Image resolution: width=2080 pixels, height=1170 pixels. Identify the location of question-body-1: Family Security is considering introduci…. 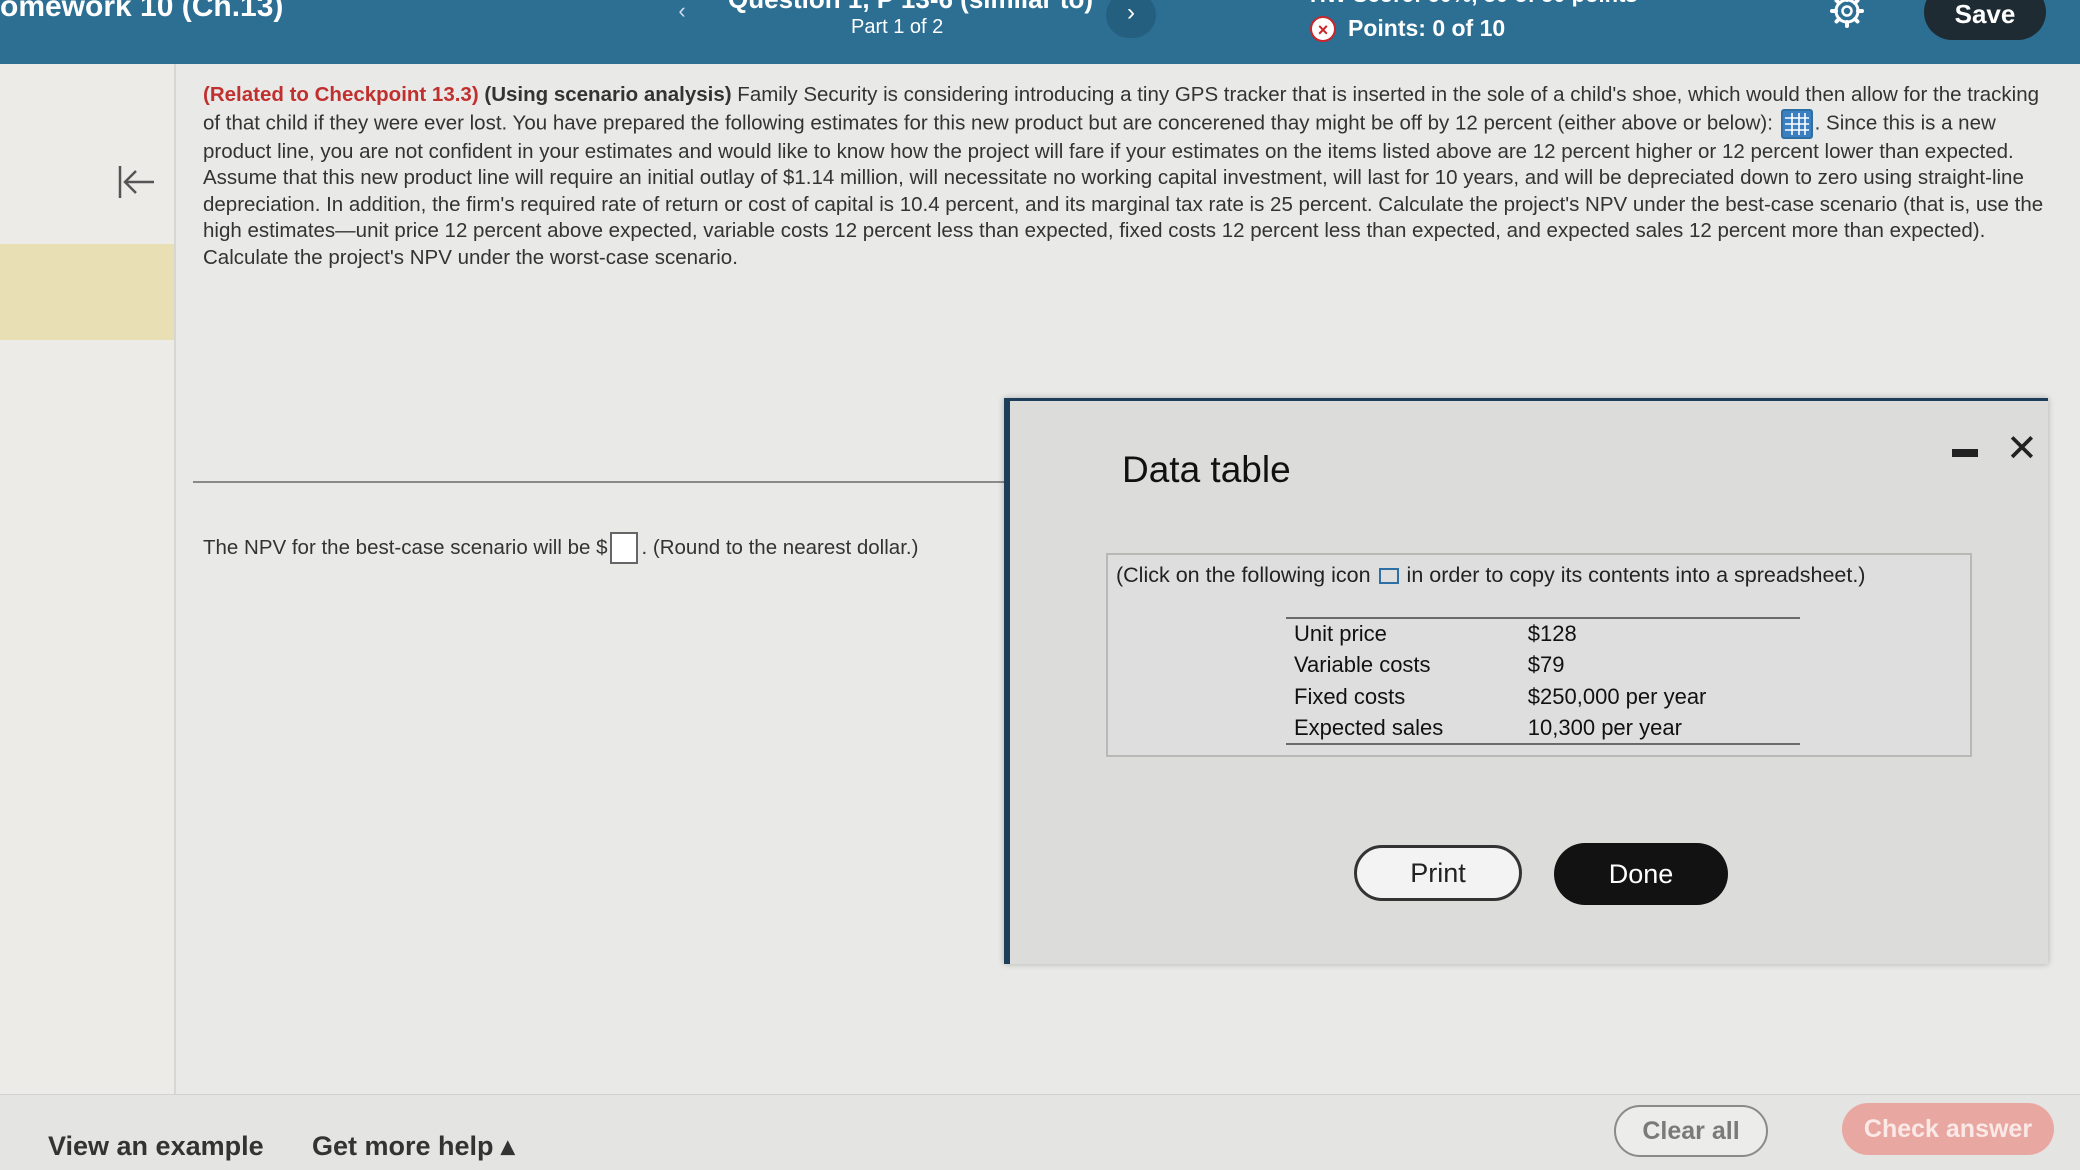
(1121, 108).